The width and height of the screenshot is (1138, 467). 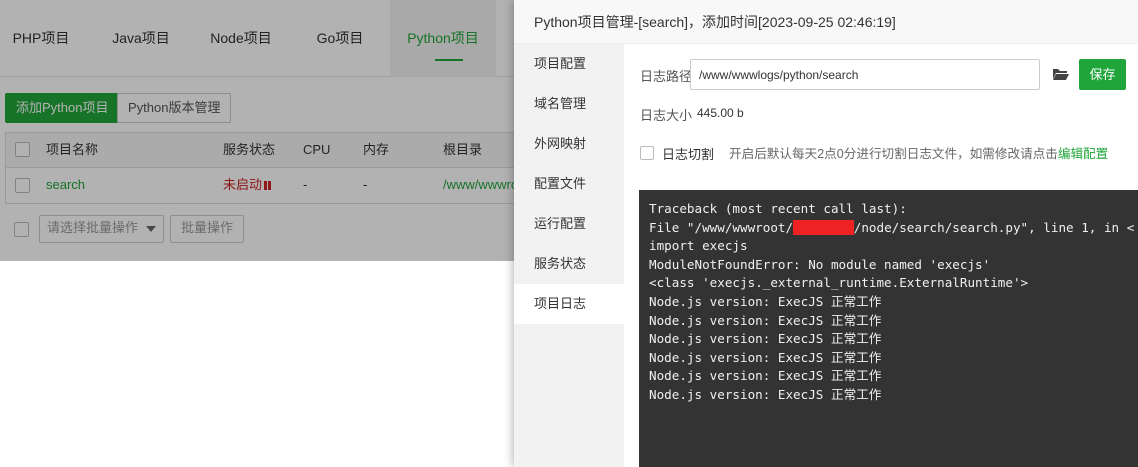 What do you see at coordinates (1102, 74) in the screenshot?
I see `save-button: 保存` at bounding box center [1102, 74].